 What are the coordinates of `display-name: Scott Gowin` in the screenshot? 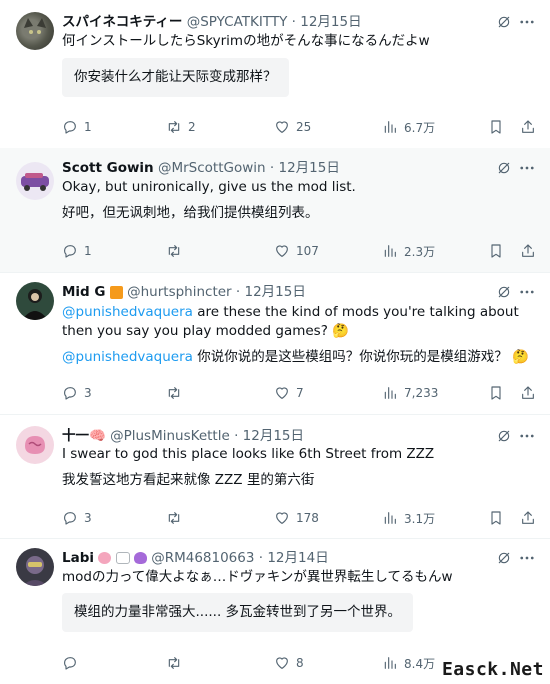 It's located at (108, 168).